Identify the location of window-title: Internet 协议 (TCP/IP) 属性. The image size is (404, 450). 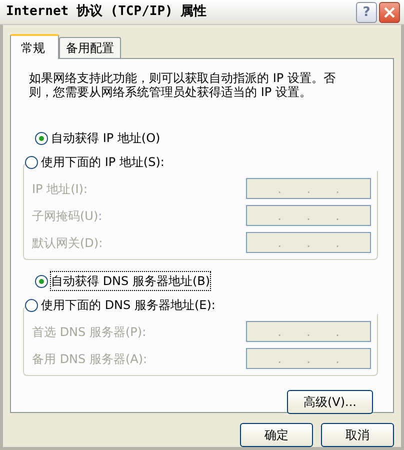
(107, 12).